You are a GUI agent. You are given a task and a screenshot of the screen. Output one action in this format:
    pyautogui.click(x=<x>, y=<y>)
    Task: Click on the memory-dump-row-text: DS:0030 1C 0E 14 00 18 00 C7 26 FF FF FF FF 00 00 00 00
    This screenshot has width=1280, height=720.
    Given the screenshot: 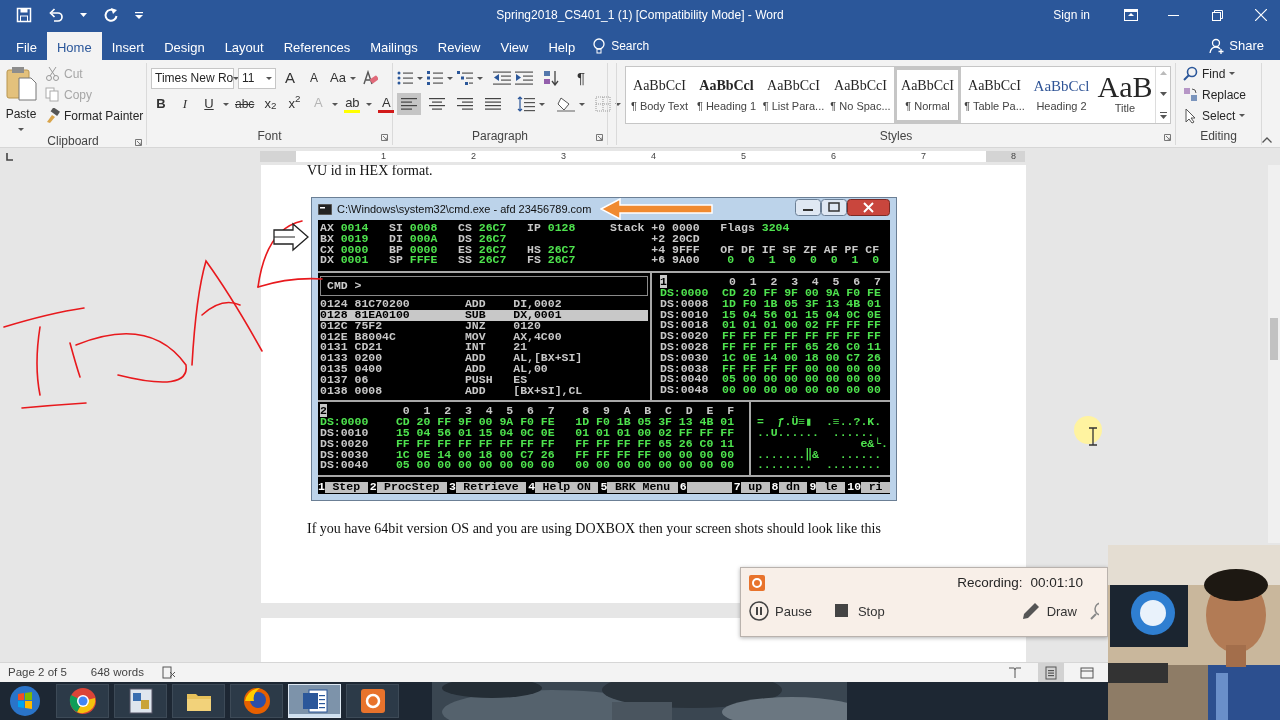 What is the action you would take?
    pyautogui.click(x=528, y=455)
    